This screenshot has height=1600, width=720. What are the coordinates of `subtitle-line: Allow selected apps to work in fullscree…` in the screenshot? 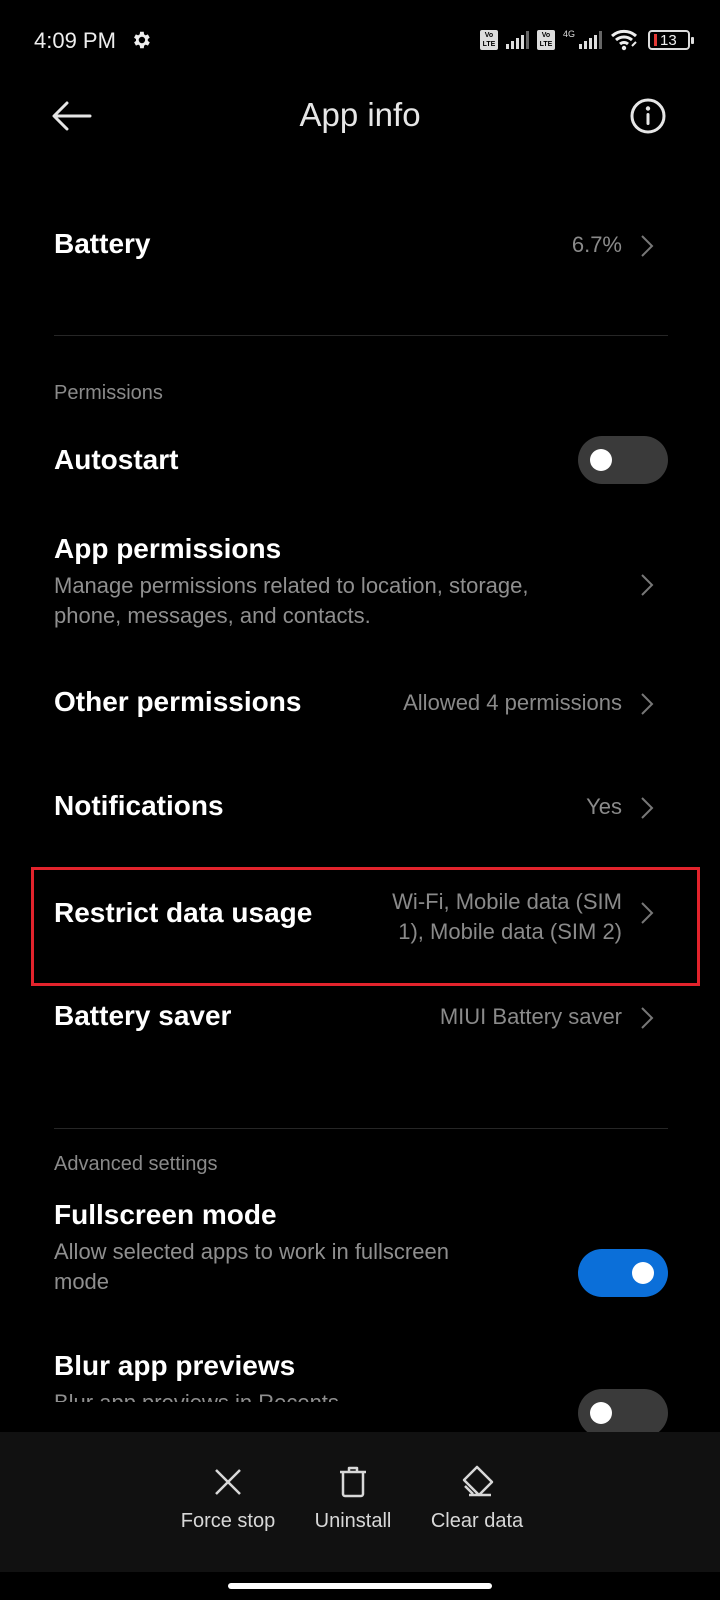 It's located at (251, 1251).